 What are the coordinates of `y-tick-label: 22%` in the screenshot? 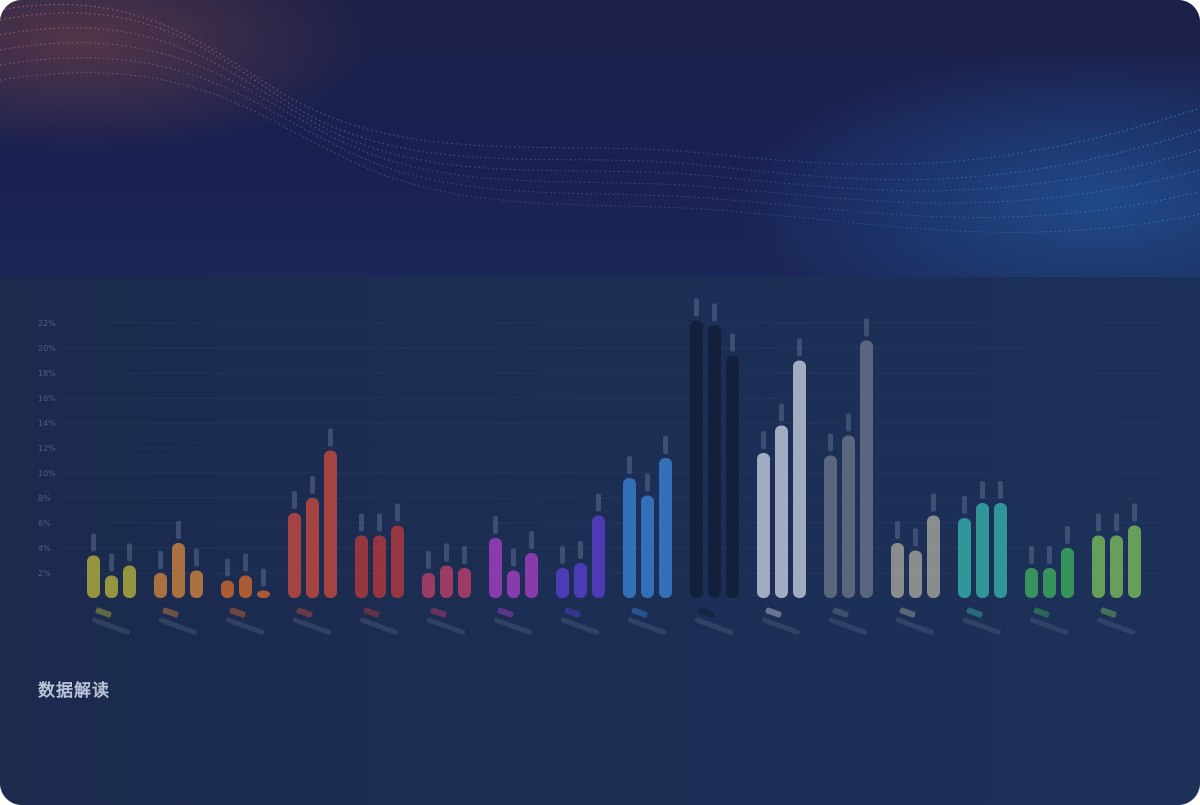 It's located at (47, 323).